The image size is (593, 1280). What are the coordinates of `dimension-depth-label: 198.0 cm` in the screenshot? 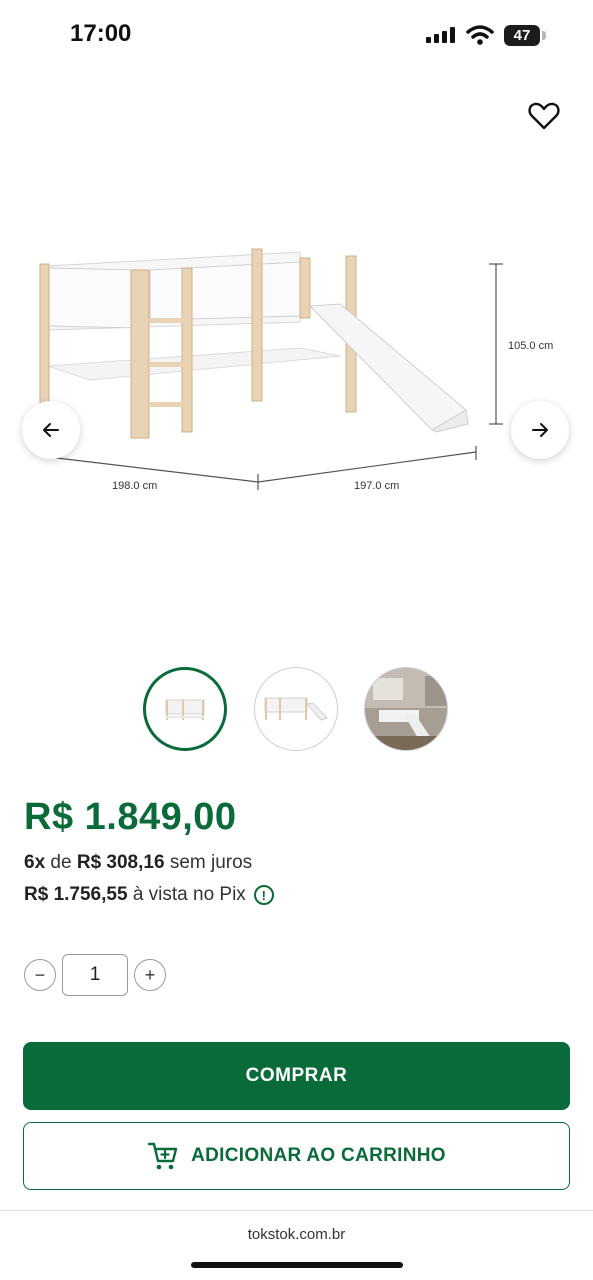 It's located at (134, 486).